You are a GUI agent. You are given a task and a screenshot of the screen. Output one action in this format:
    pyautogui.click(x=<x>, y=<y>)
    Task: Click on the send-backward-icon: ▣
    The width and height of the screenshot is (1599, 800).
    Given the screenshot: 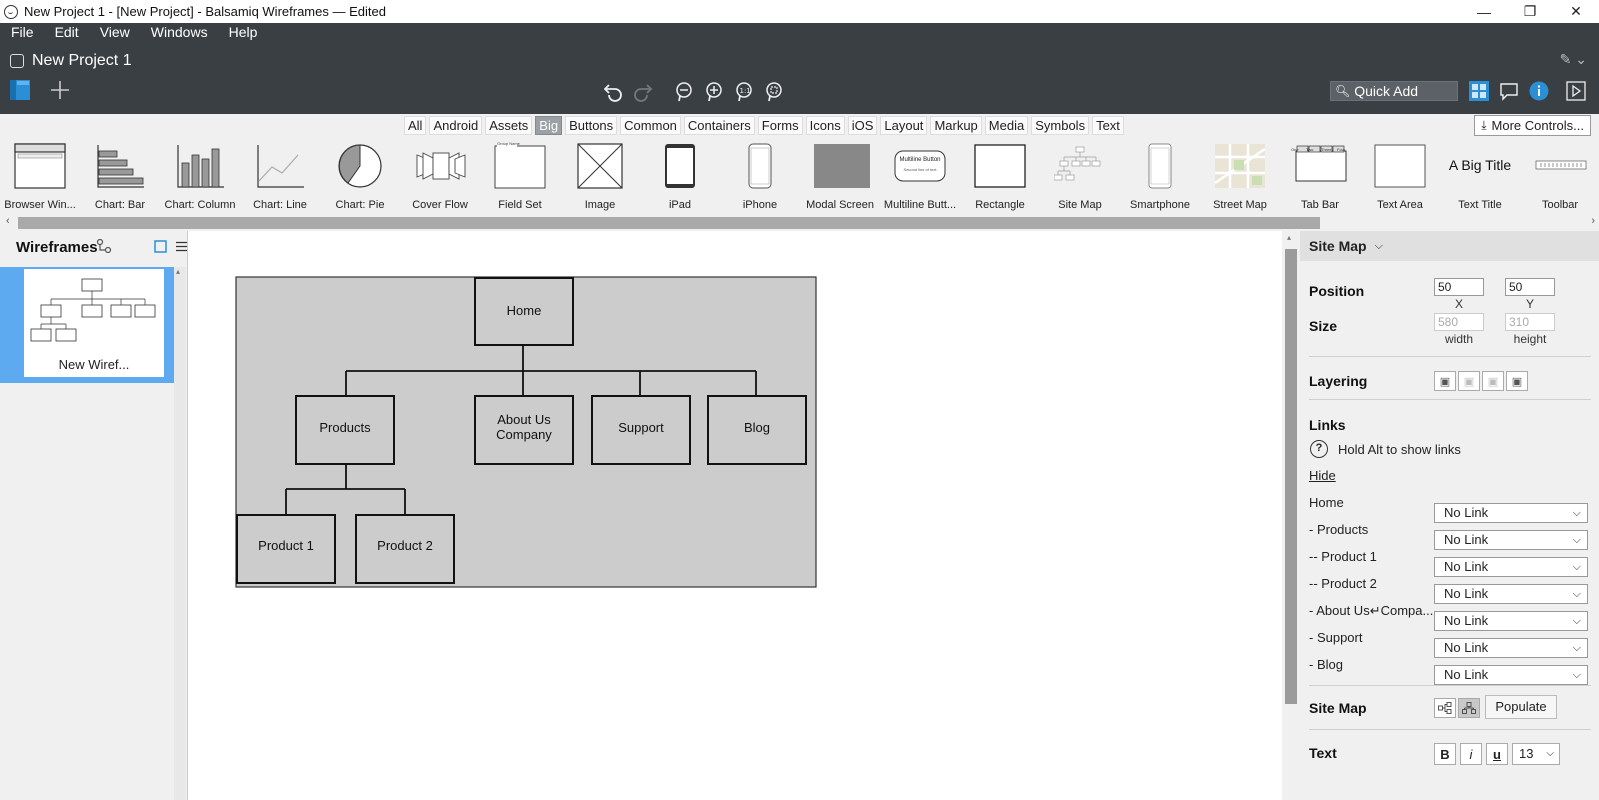 What is the action you would take?
    pyautogui.click(x=1493, y=381)
    